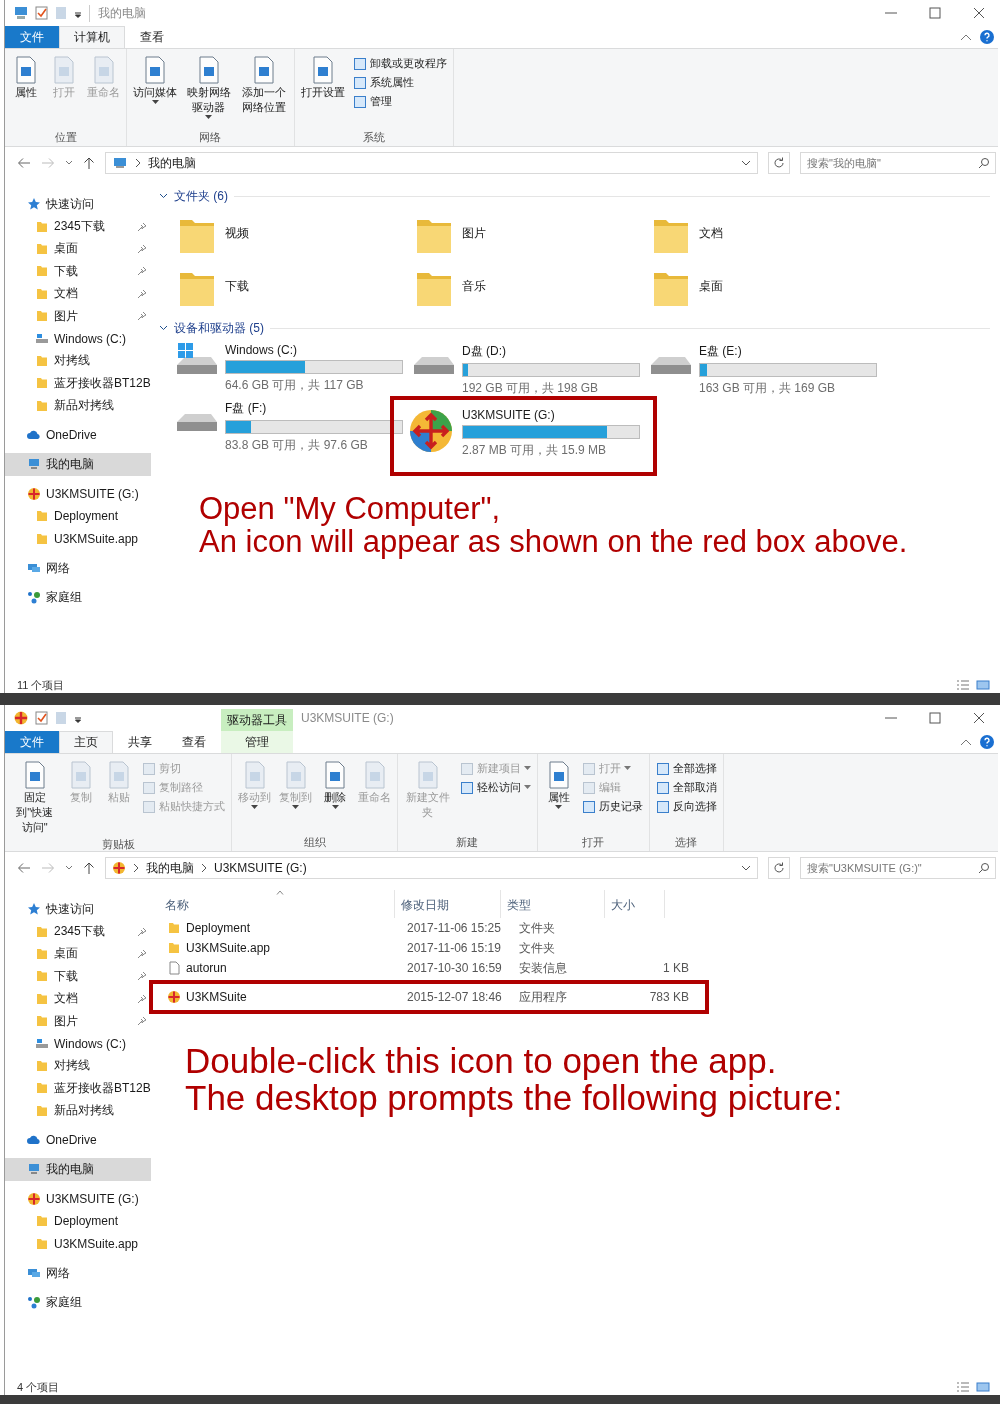 This screenshot has height=1404, width=1000. I want to click on column-header: 大小, so click(635, 904).